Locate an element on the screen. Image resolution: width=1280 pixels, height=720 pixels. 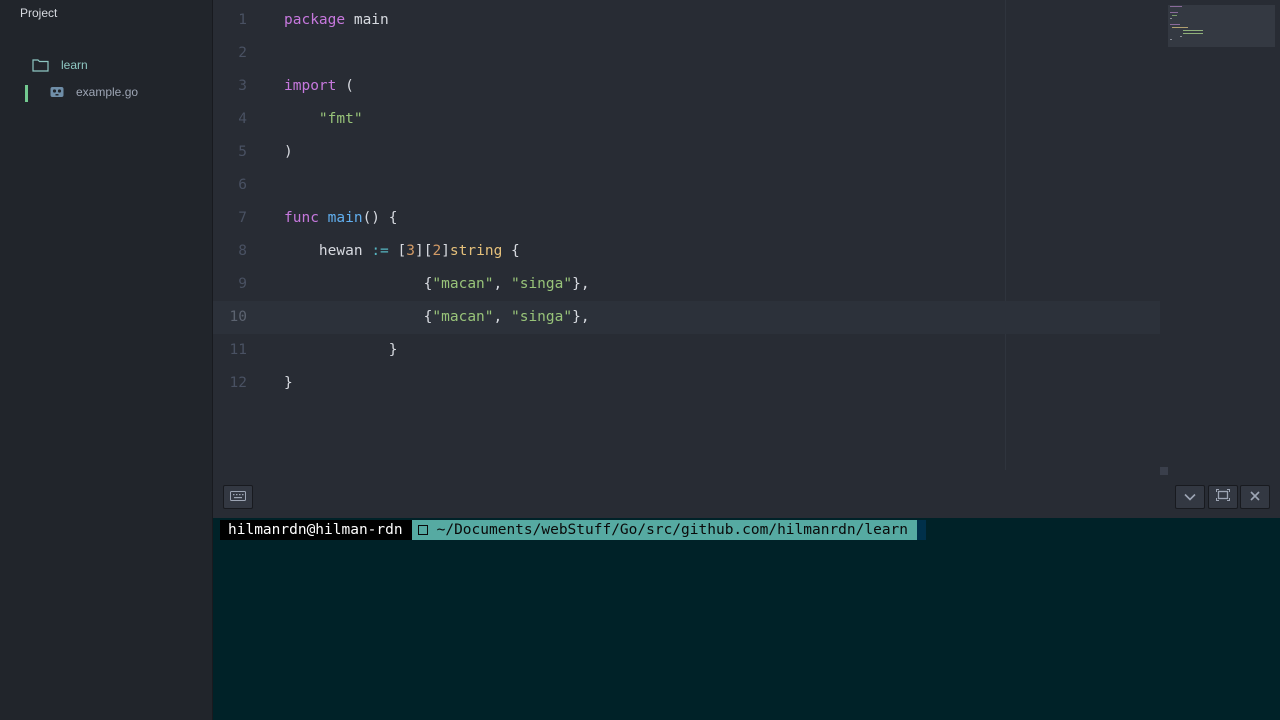
git-modified-marker is located at coordinates (26, 93).